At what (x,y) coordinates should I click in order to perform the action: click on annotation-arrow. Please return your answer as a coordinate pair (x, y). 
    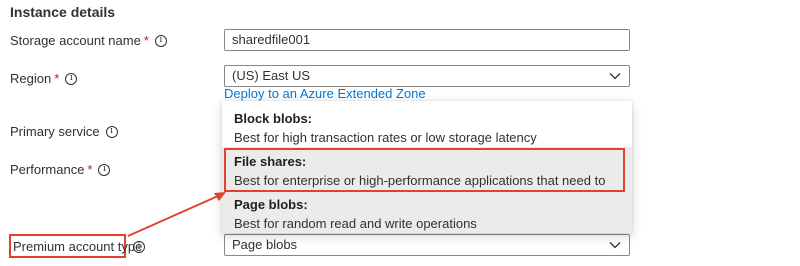
    Looking at the image, I should click on (176, 214).